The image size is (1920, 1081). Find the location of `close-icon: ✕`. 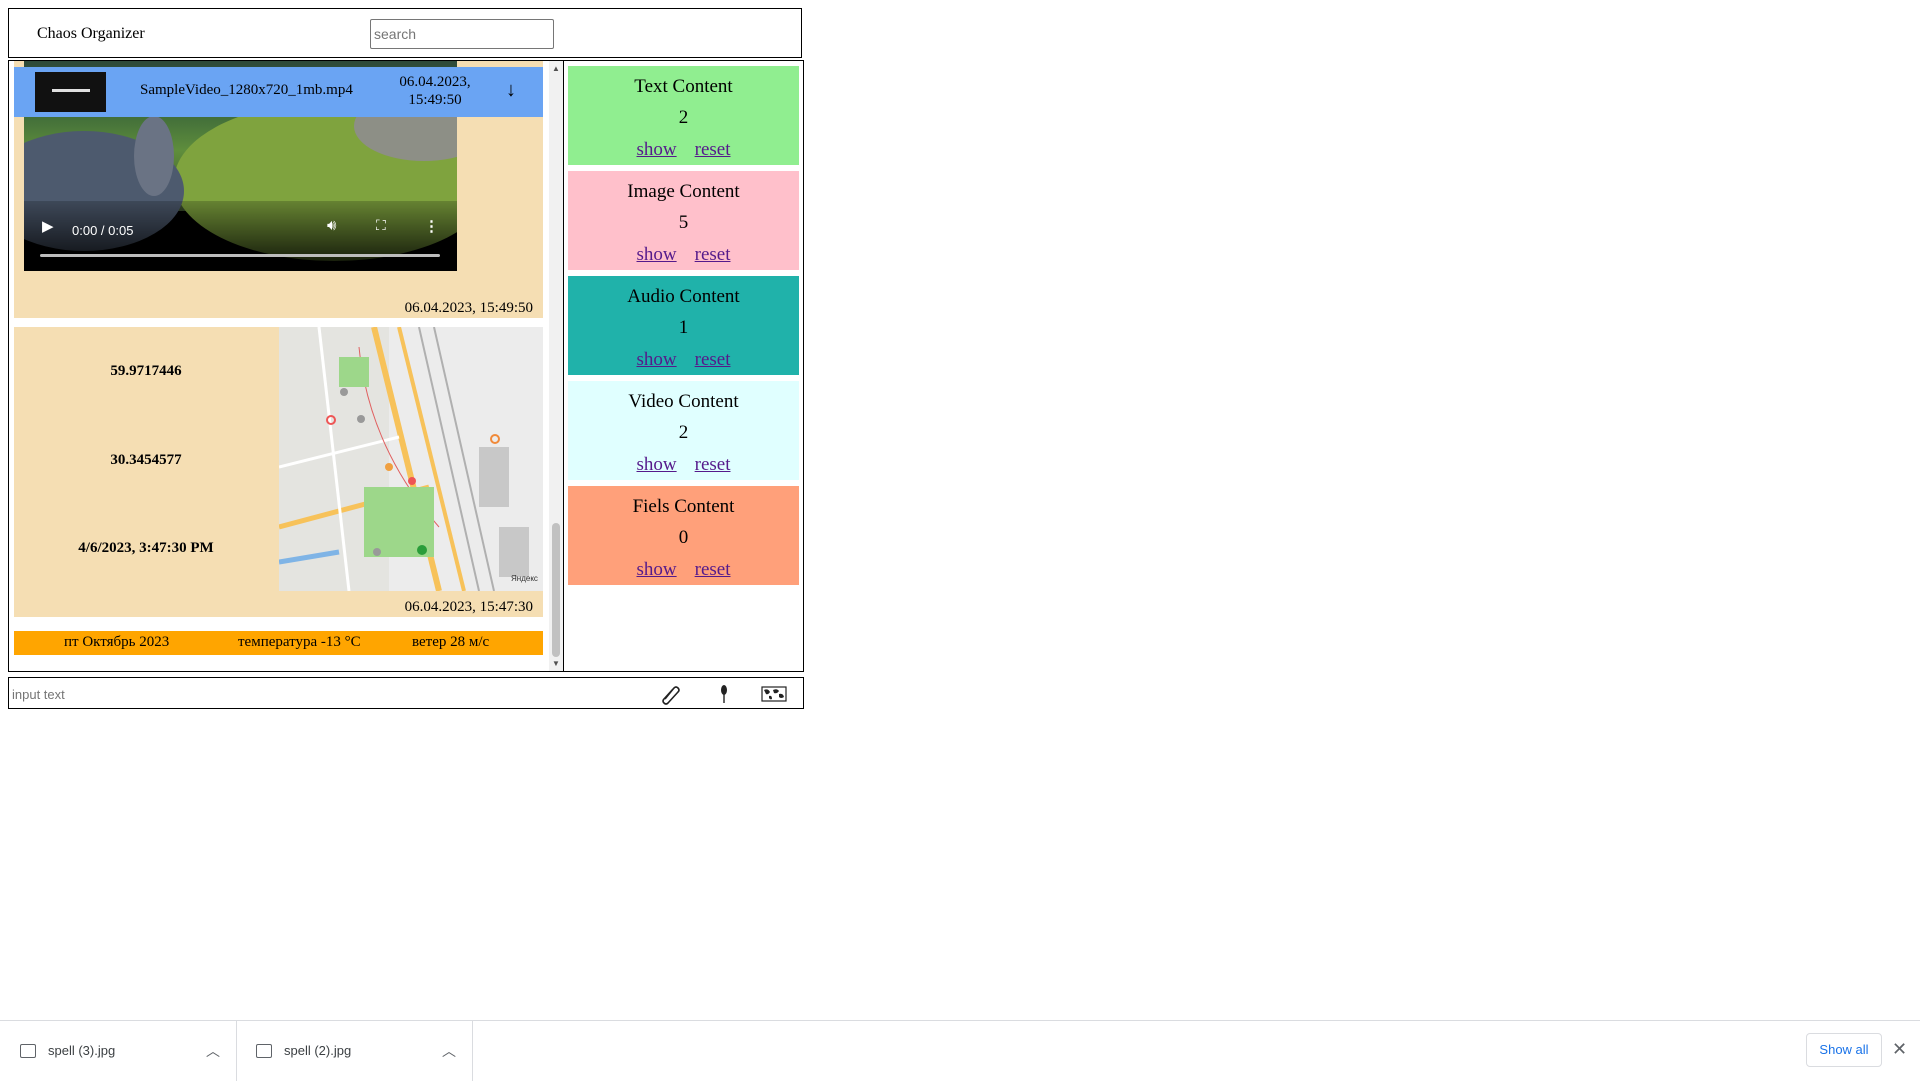

close-icon: ✕ is located at coordinates (1899, 1049).